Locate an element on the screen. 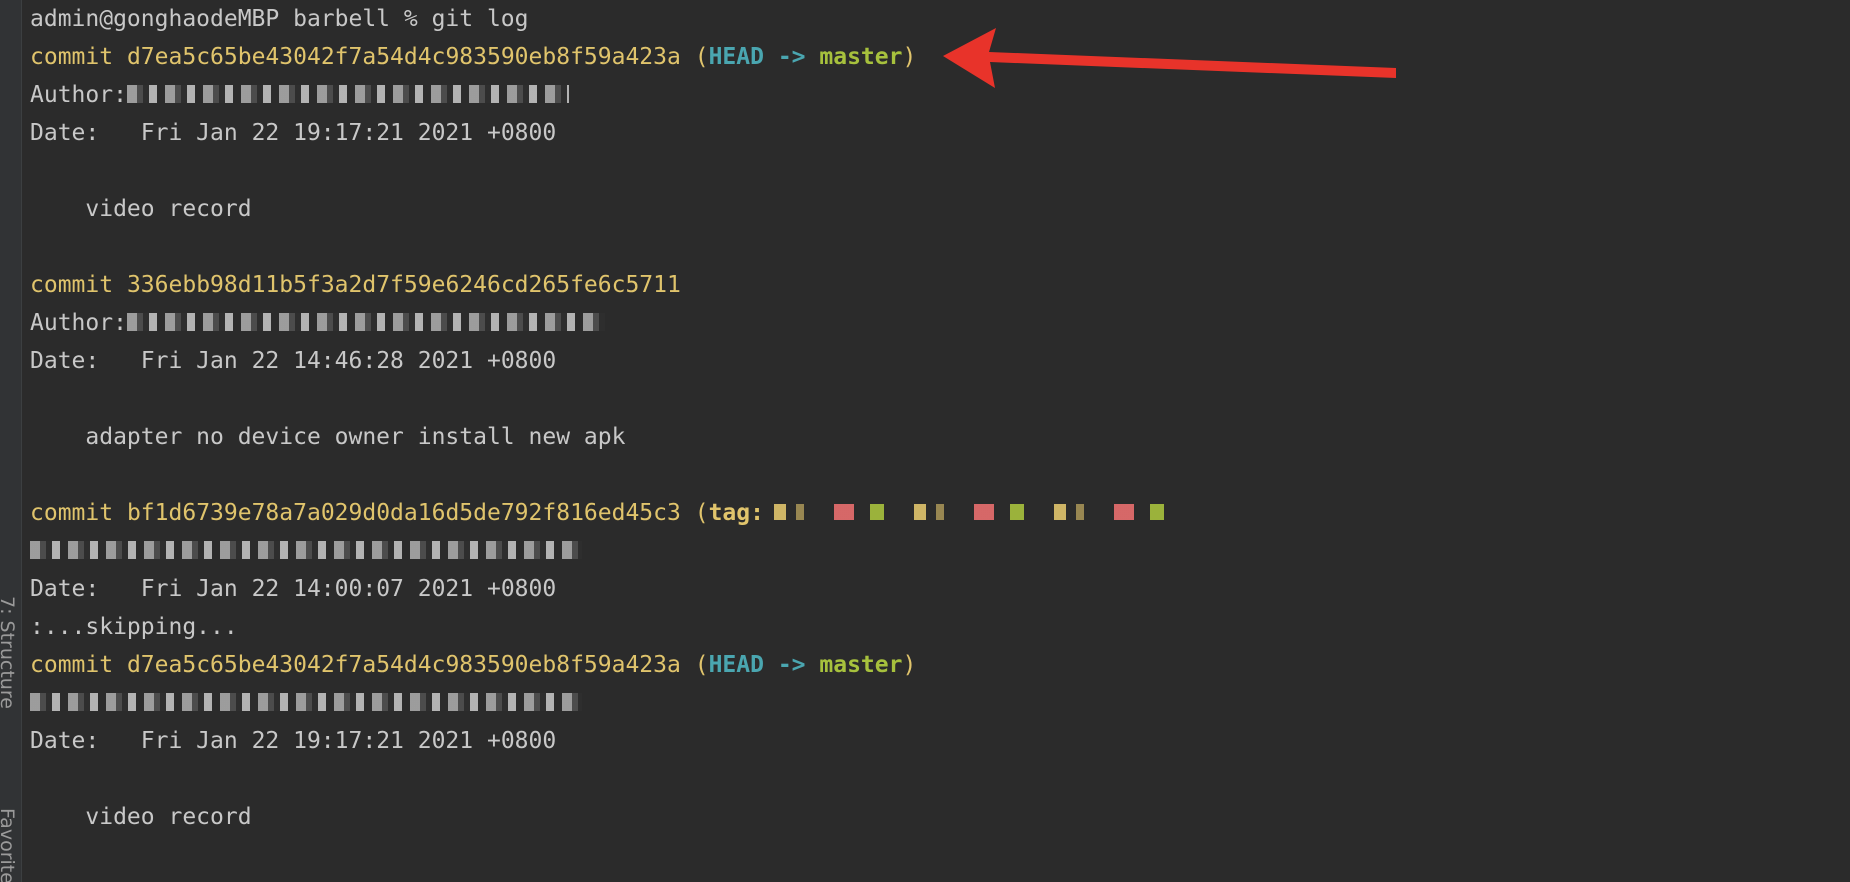 This screenshot has width=1850, height=882. arrow-shape is located at coordinates (1169, 58).